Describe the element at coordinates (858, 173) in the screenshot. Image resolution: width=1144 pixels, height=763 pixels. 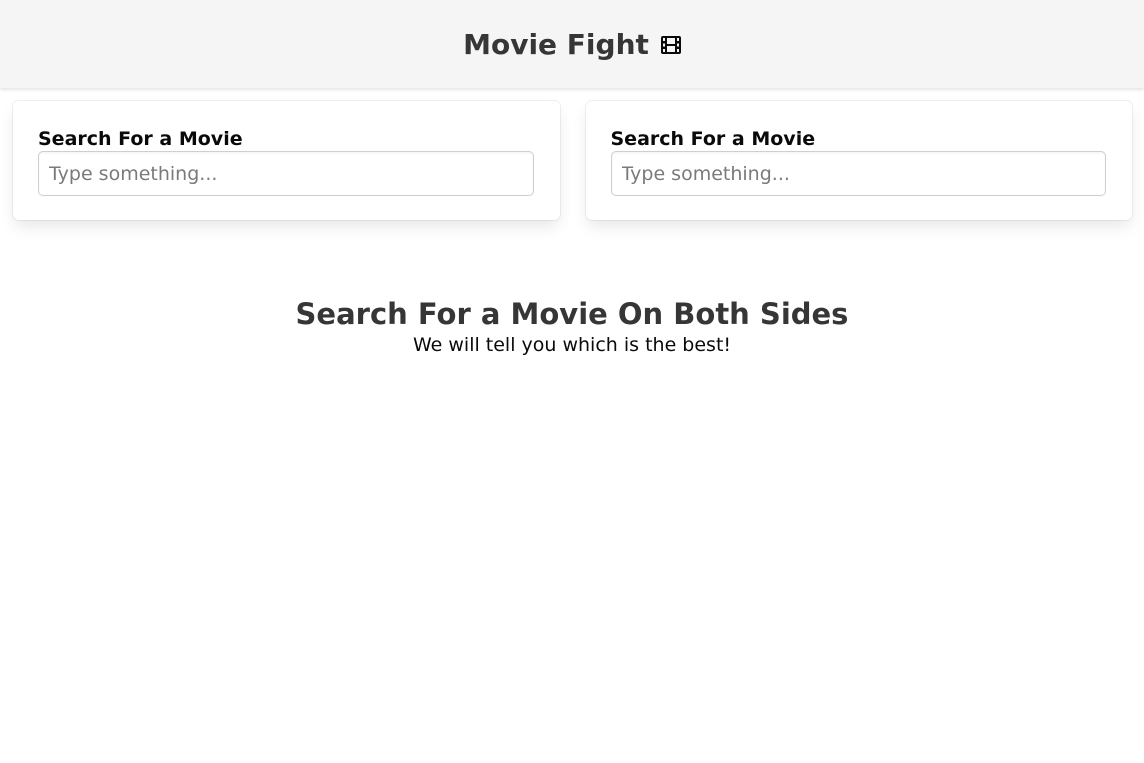
I see `right-search-input` at that location.